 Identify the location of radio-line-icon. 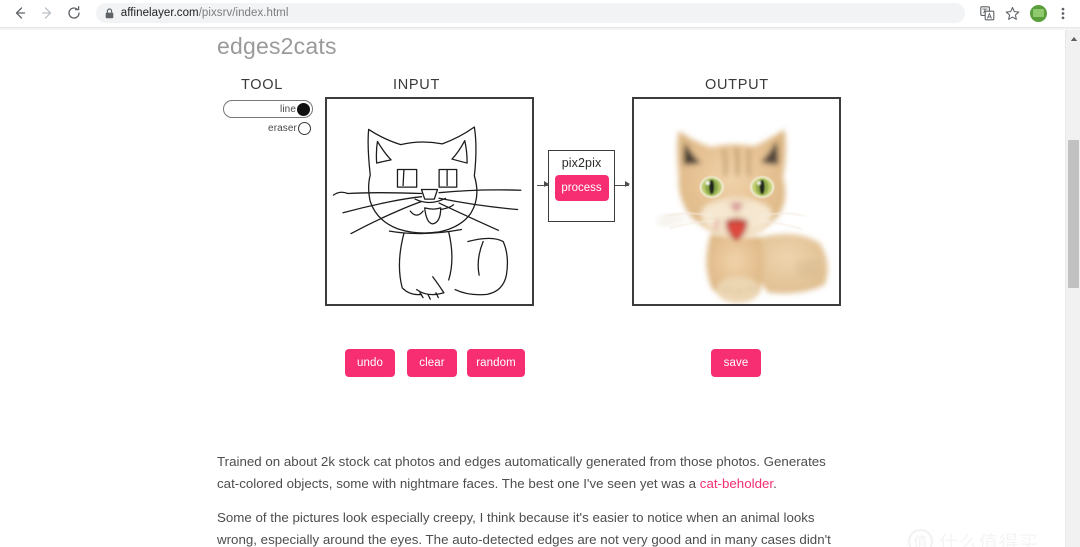
(303, 109).